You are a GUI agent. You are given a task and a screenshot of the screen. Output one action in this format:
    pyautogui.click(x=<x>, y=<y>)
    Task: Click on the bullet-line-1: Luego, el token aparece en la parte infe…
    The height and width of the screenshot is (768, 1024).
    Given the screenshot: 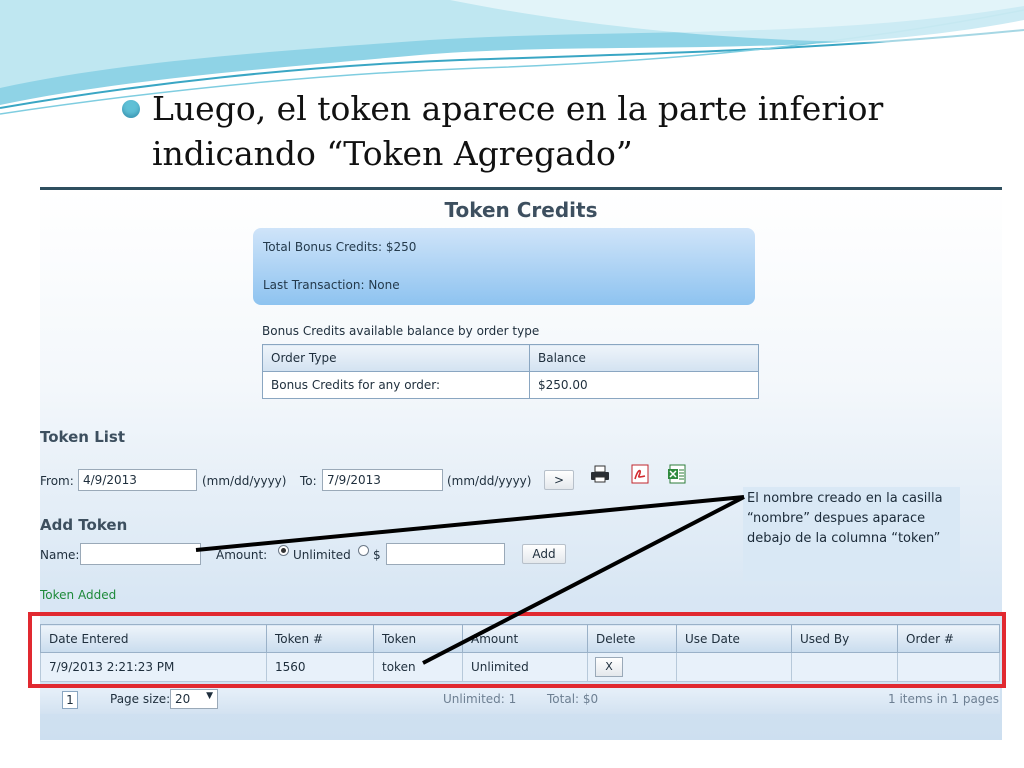 What is the action you would take?
    pyautogui.click(x=518, y=108)
    